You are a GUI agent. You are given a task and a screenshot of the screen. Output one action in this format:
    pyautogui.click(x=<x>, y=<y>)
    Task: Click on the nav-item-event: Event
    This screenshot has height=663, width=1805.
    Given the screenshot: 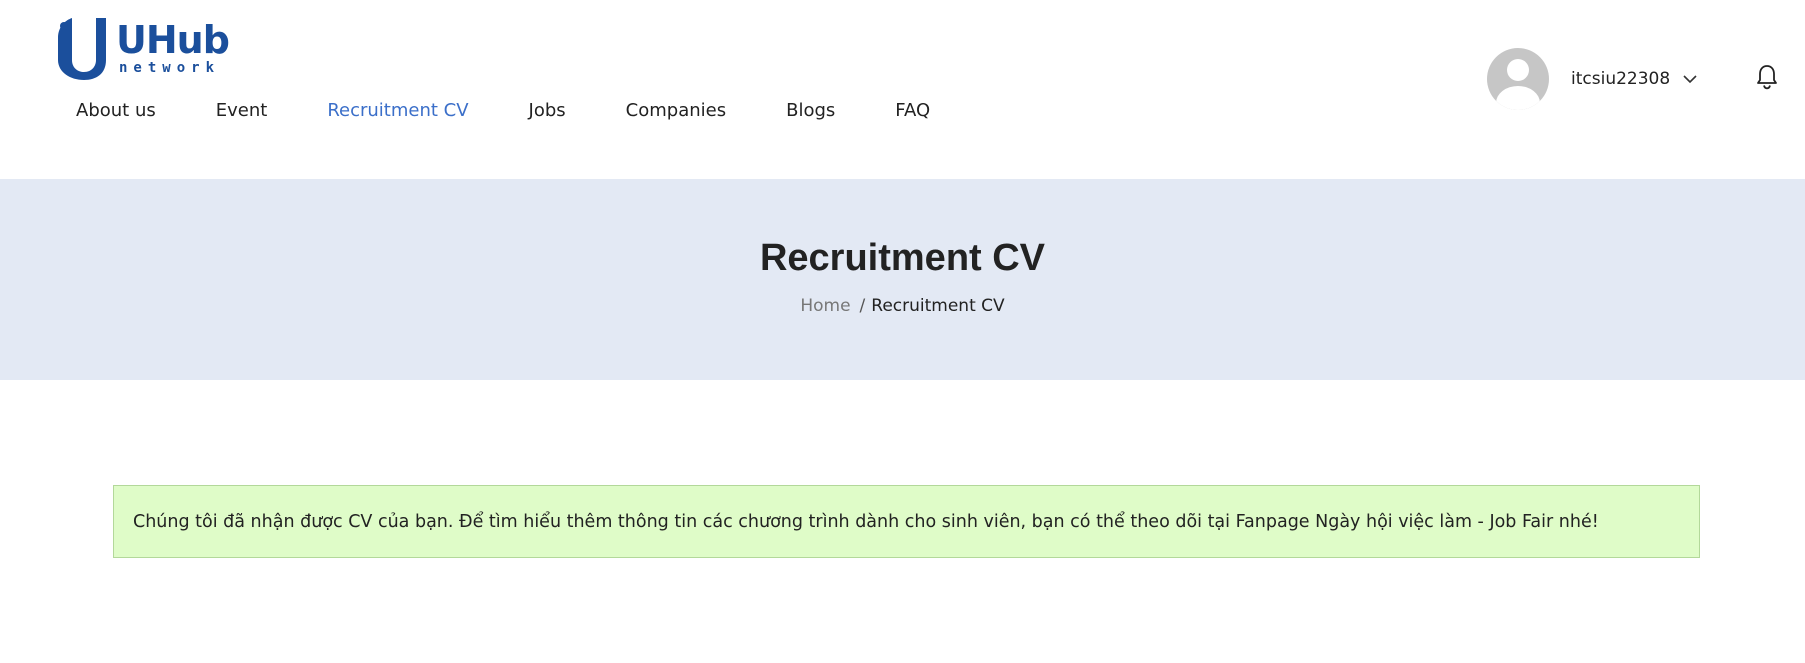 What is the action you would take?
    pyautogui.click(x=242, y=110)
    